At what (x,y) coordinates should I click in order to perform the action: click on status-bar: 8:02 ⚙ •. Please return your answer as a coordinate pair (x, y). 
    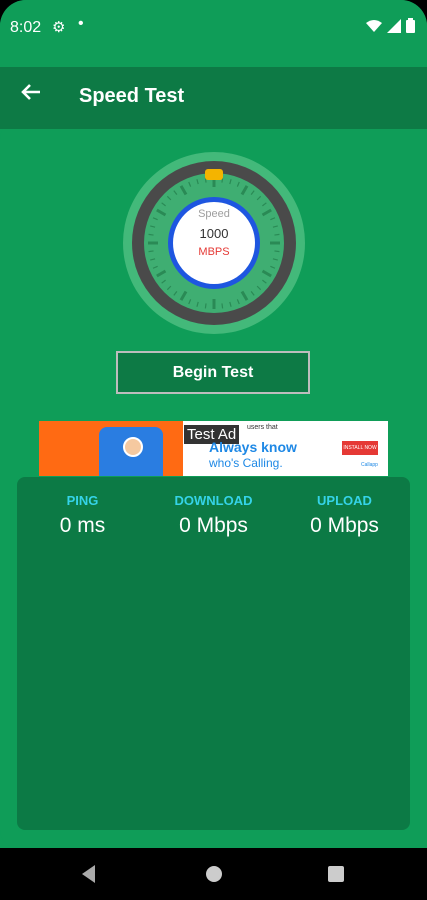
    Looking at the image, I should click on (213, 27).